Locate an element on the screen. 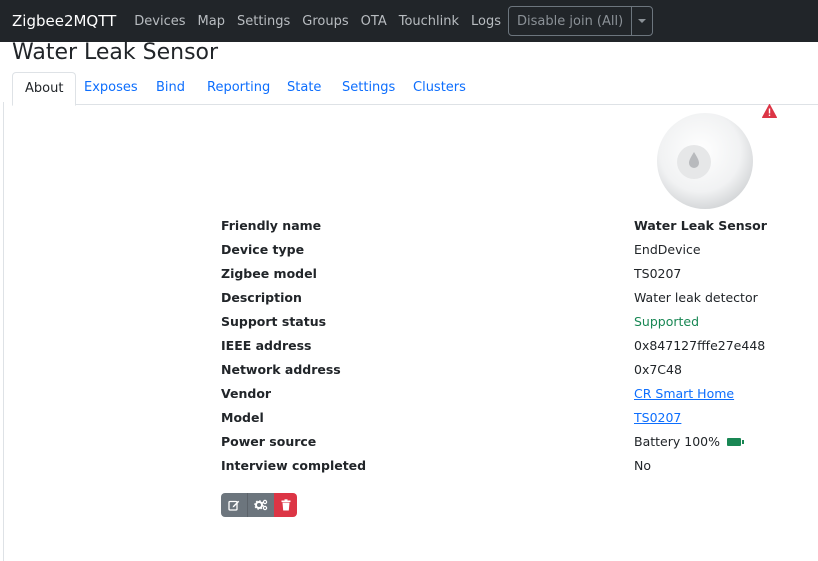  row-description: Description Water leak detector is located at coordinates (501, 302).